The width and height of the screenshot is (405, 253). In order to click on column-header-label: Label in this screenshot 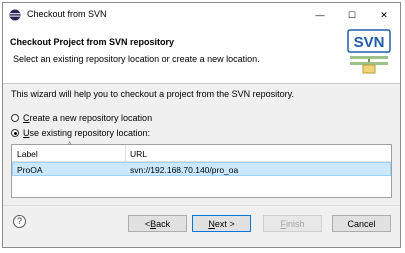, I will do `click(27, 154)`.